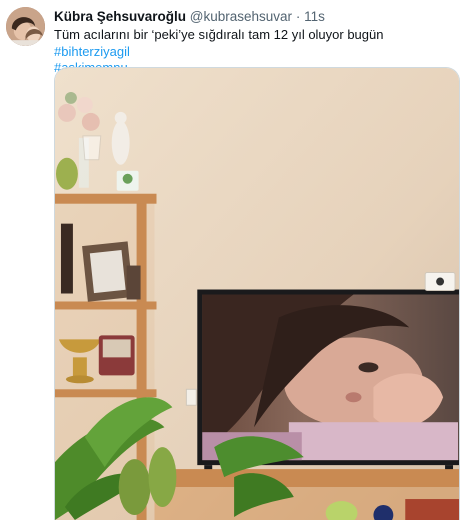 The width and height of the screenshot is (471, 520). What do you see at coordinates (241, 16) in the screenshot?
I see `author-handle: @kubrasehsuvar` at bounding box center [241, 16].